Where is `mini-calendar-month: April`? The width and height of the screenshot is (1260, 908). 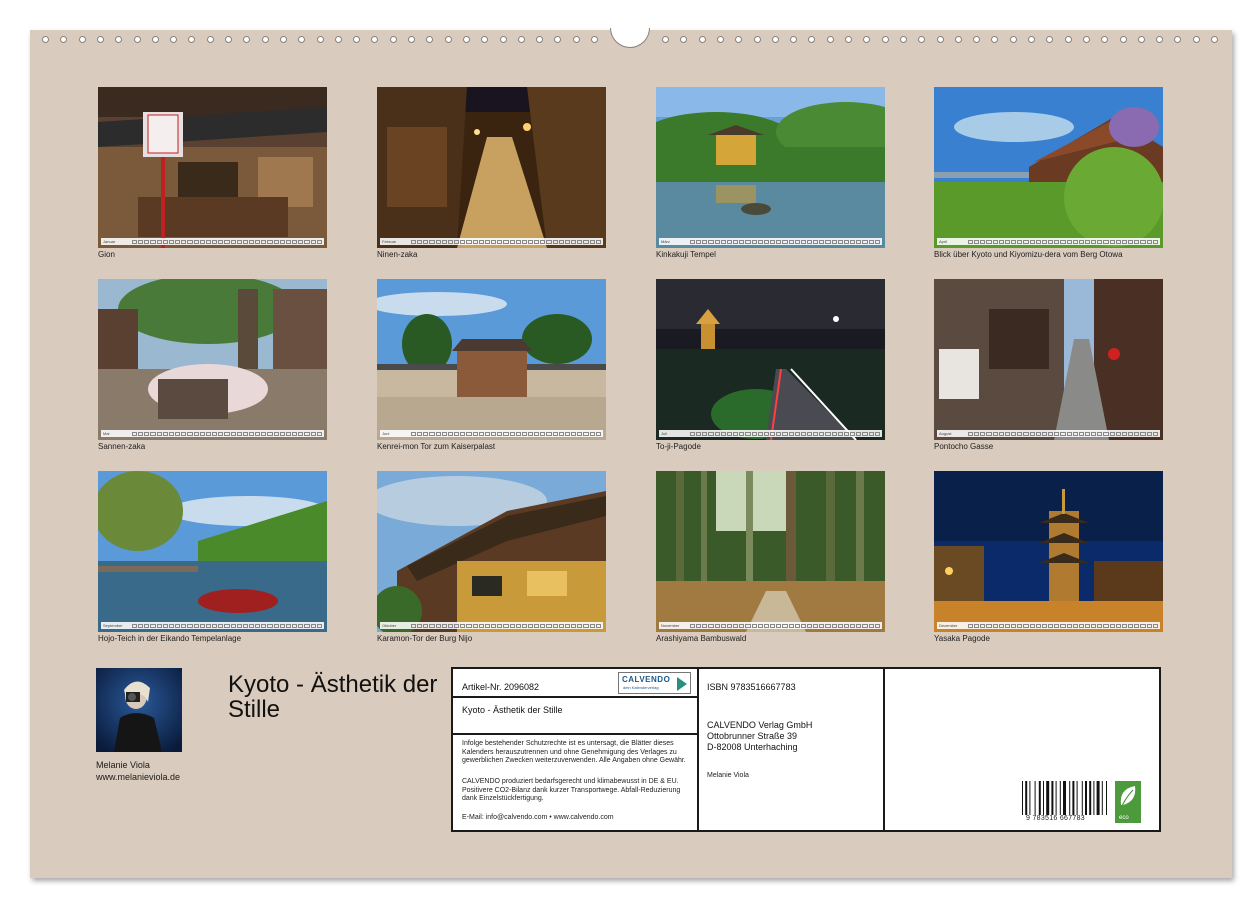
mini-calendar-month: April is located at coordinates (943, 241).